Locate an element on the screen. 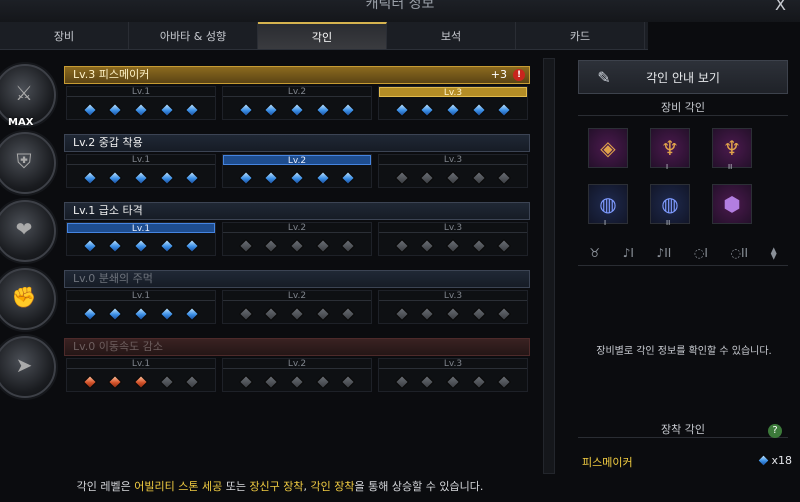 The height and width of the screenshot is (502, 800). necklace-icon: ◈ is located at coordinates (608, 148).